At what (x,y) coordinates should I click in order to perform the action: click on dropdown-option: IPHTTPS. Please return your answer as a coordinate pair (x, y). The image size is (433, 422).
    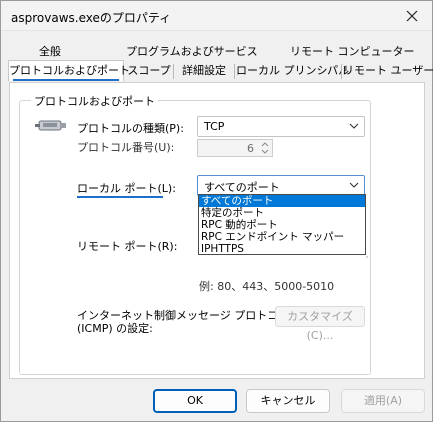
    Looking at the image, I should click on (282, 249).